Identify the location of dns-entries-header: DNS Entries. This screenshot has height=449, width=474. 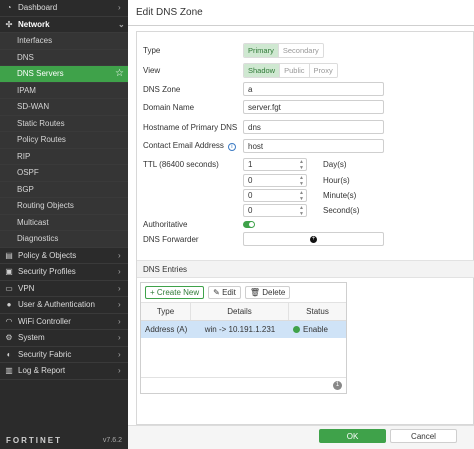
(305, 269).